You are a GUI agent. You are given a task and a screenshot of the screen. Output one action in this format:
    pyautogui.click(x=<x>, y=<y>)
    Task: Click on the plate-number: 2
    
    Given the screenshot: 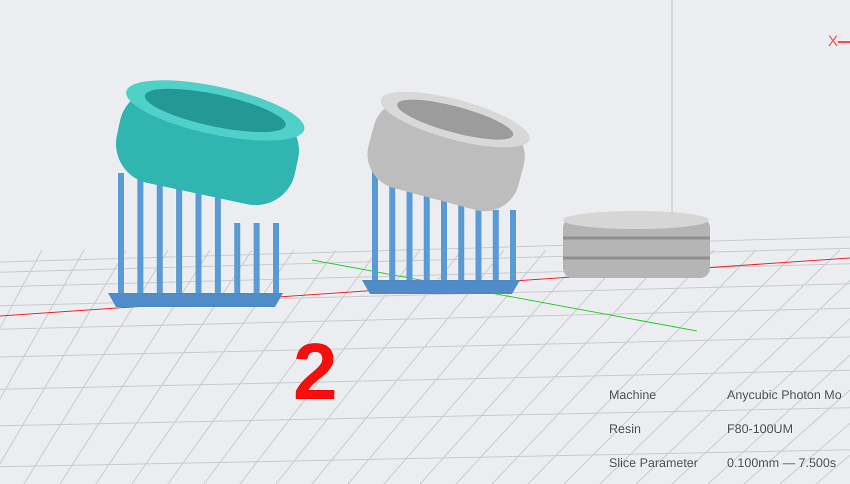 What is the action you would take?
    pyautogui.click(x=315, y=372)
    